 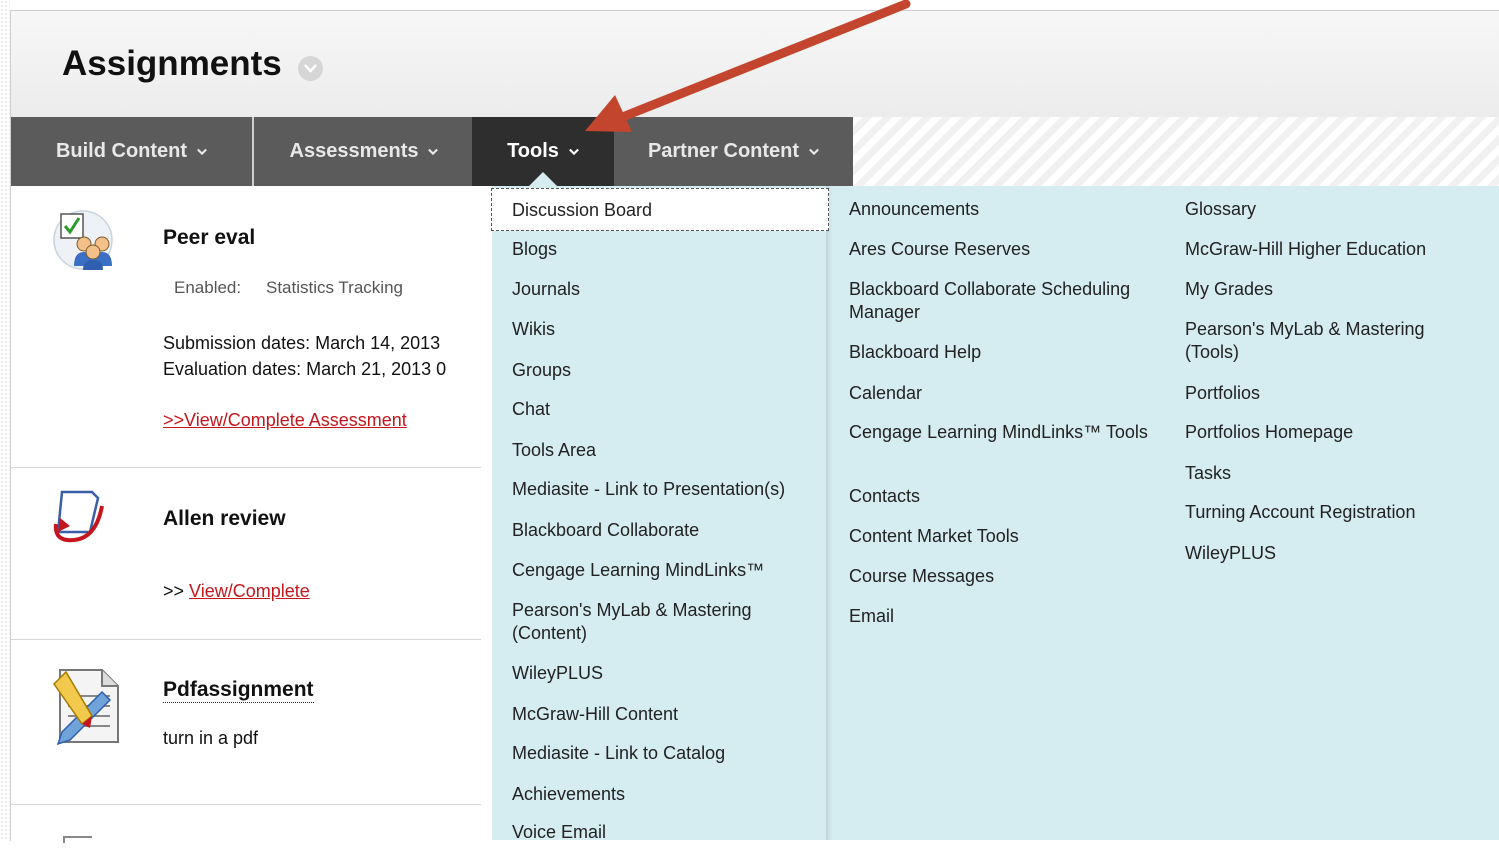 What do you see at coordinates (1300, 512) in the screenshot?
I see `menu-item-turning-account-registration: Turning Account Registration` at bounding box center [1300, 512].